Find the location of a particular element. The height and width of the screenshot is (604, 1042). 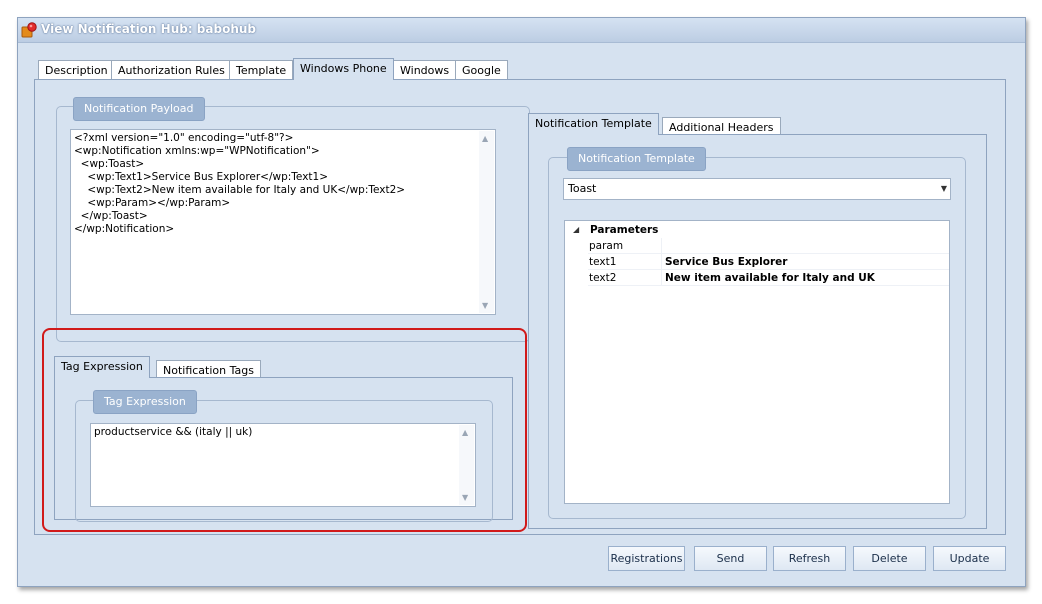

tag-expression-value: productservice && (italy || uk) is located at coordinates (173, 432).